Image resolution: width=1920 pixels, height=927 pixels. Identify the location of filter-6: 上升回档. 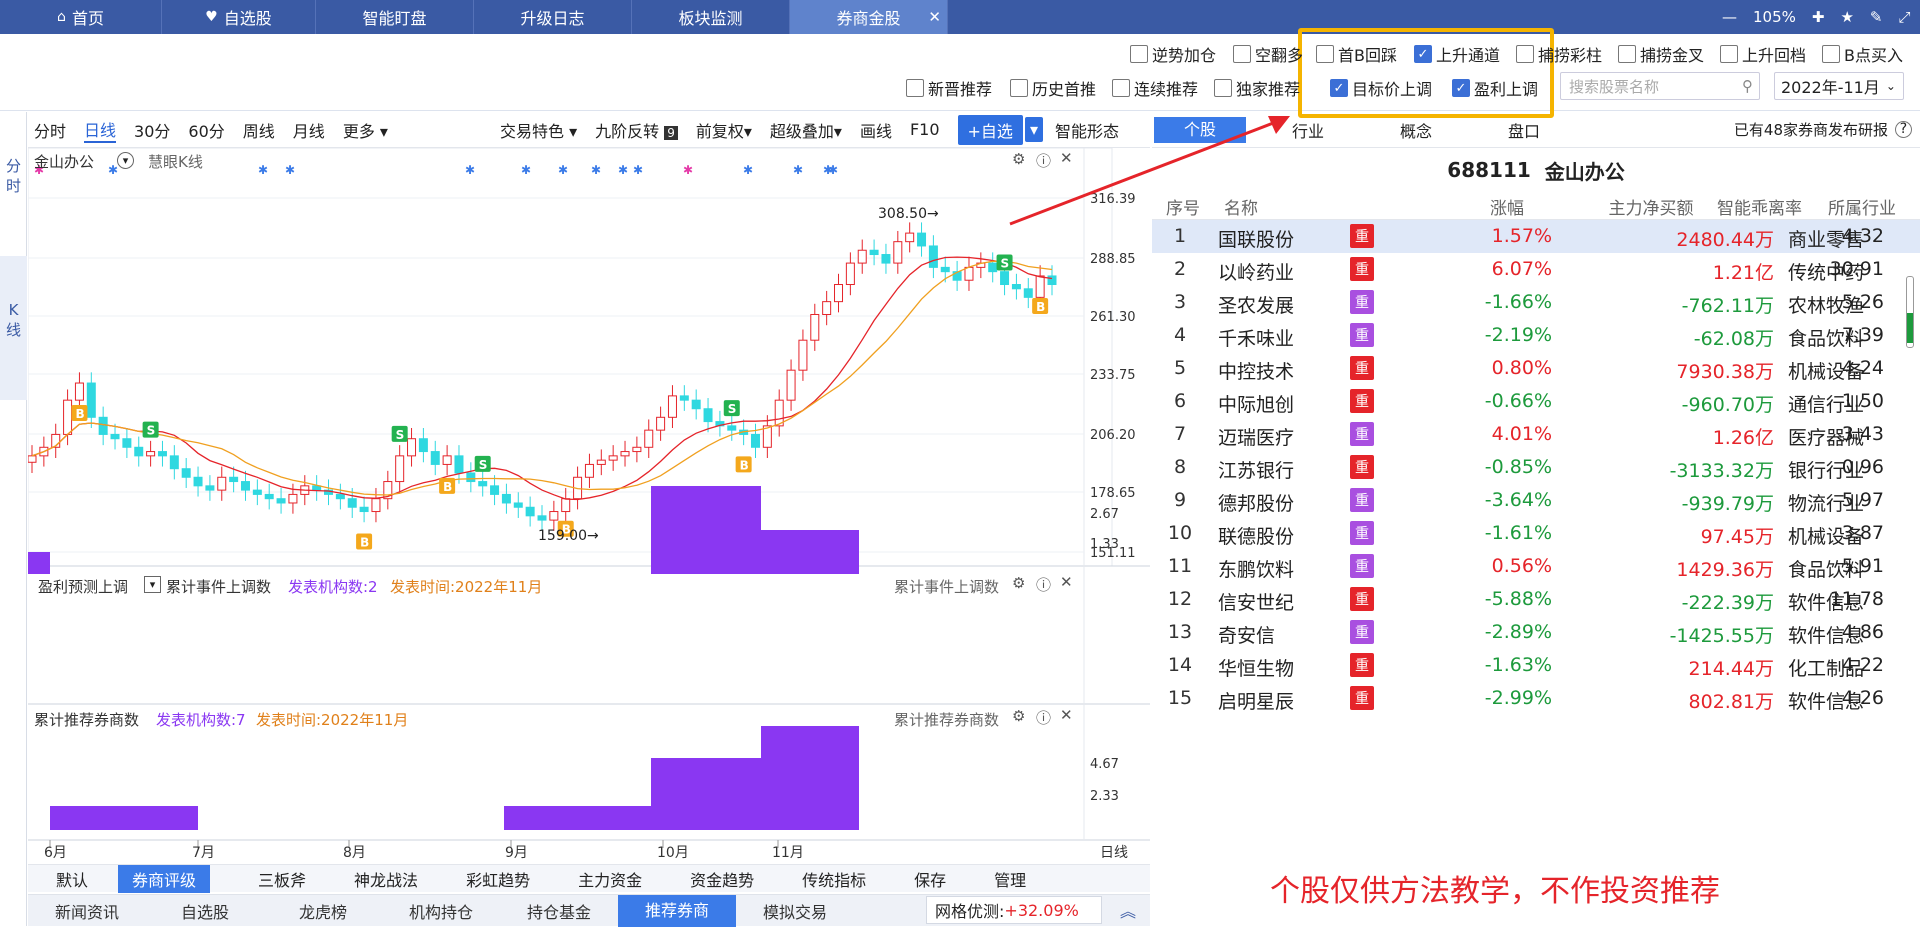
(1763, 54).